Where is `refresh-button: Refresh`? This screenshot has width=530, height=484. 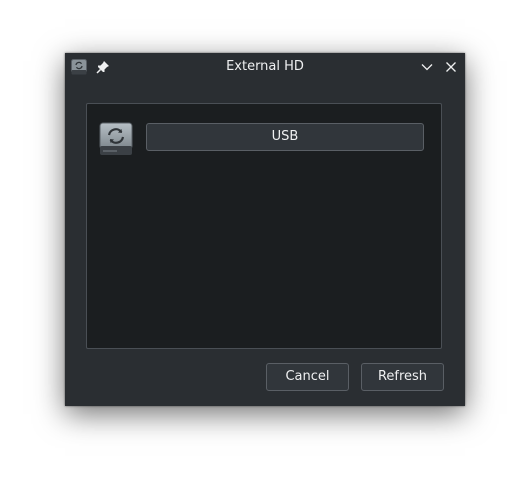 refresh-button: Refresh is located at coordinates (402, 377).